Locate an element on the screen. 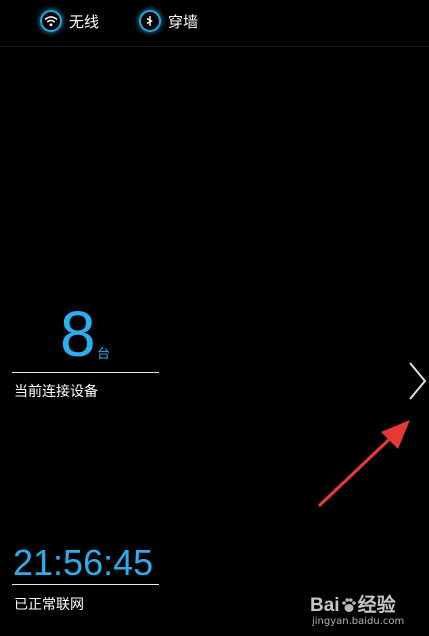 Image resolution: width=429 pixels, height=636 pixels. tab-wireless: 无线 is located at coordinates (69, 21).